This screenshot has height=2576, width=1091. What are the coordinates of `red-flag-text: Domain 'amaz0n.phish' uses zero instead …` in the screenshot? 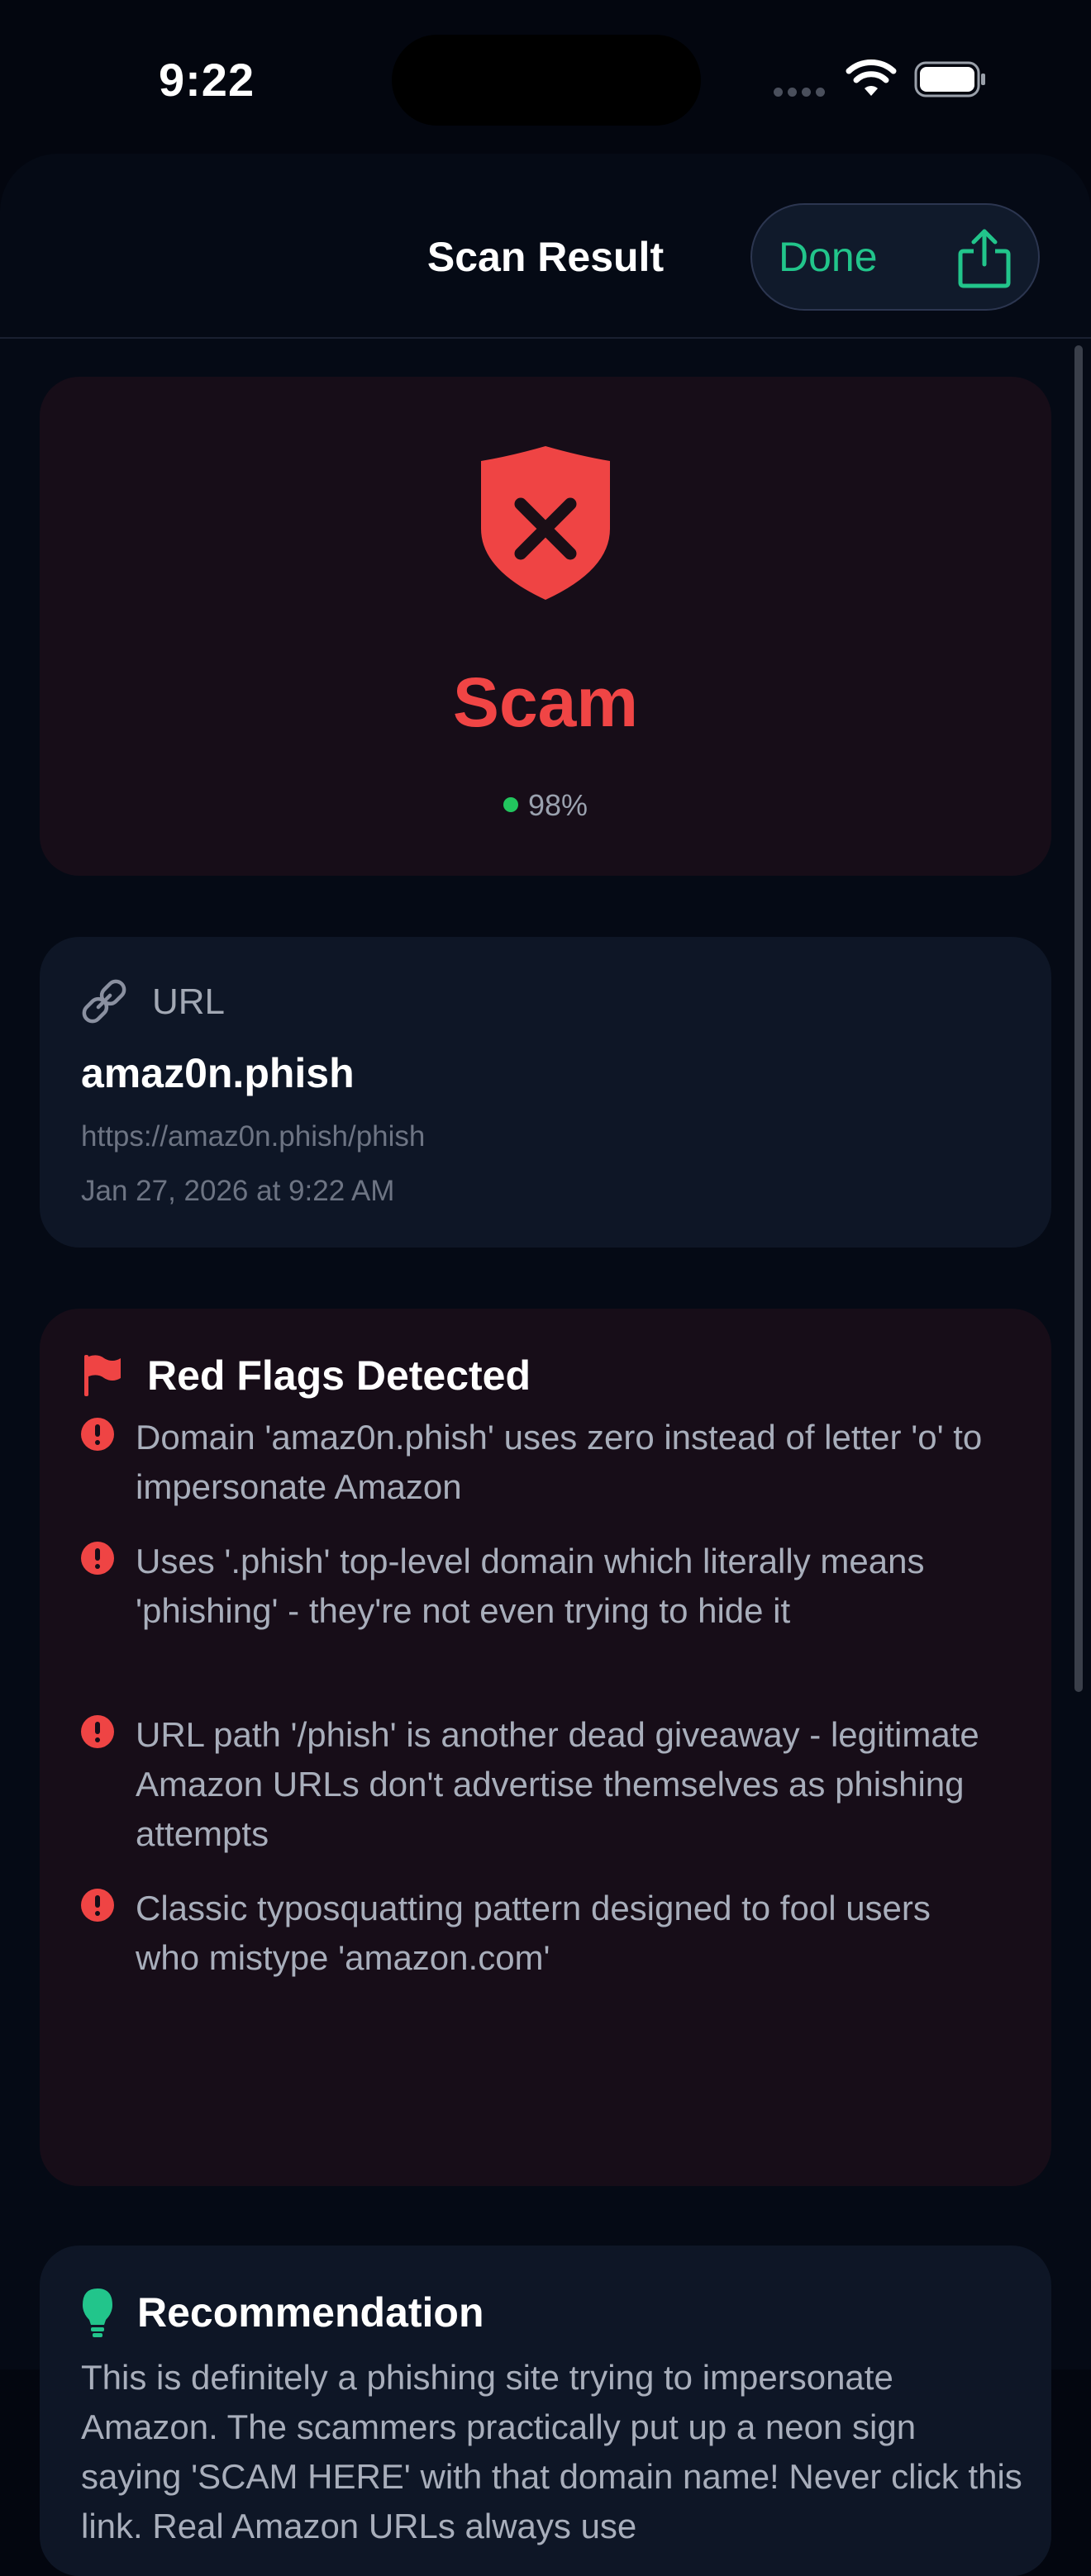 It's located at (559, 1462).